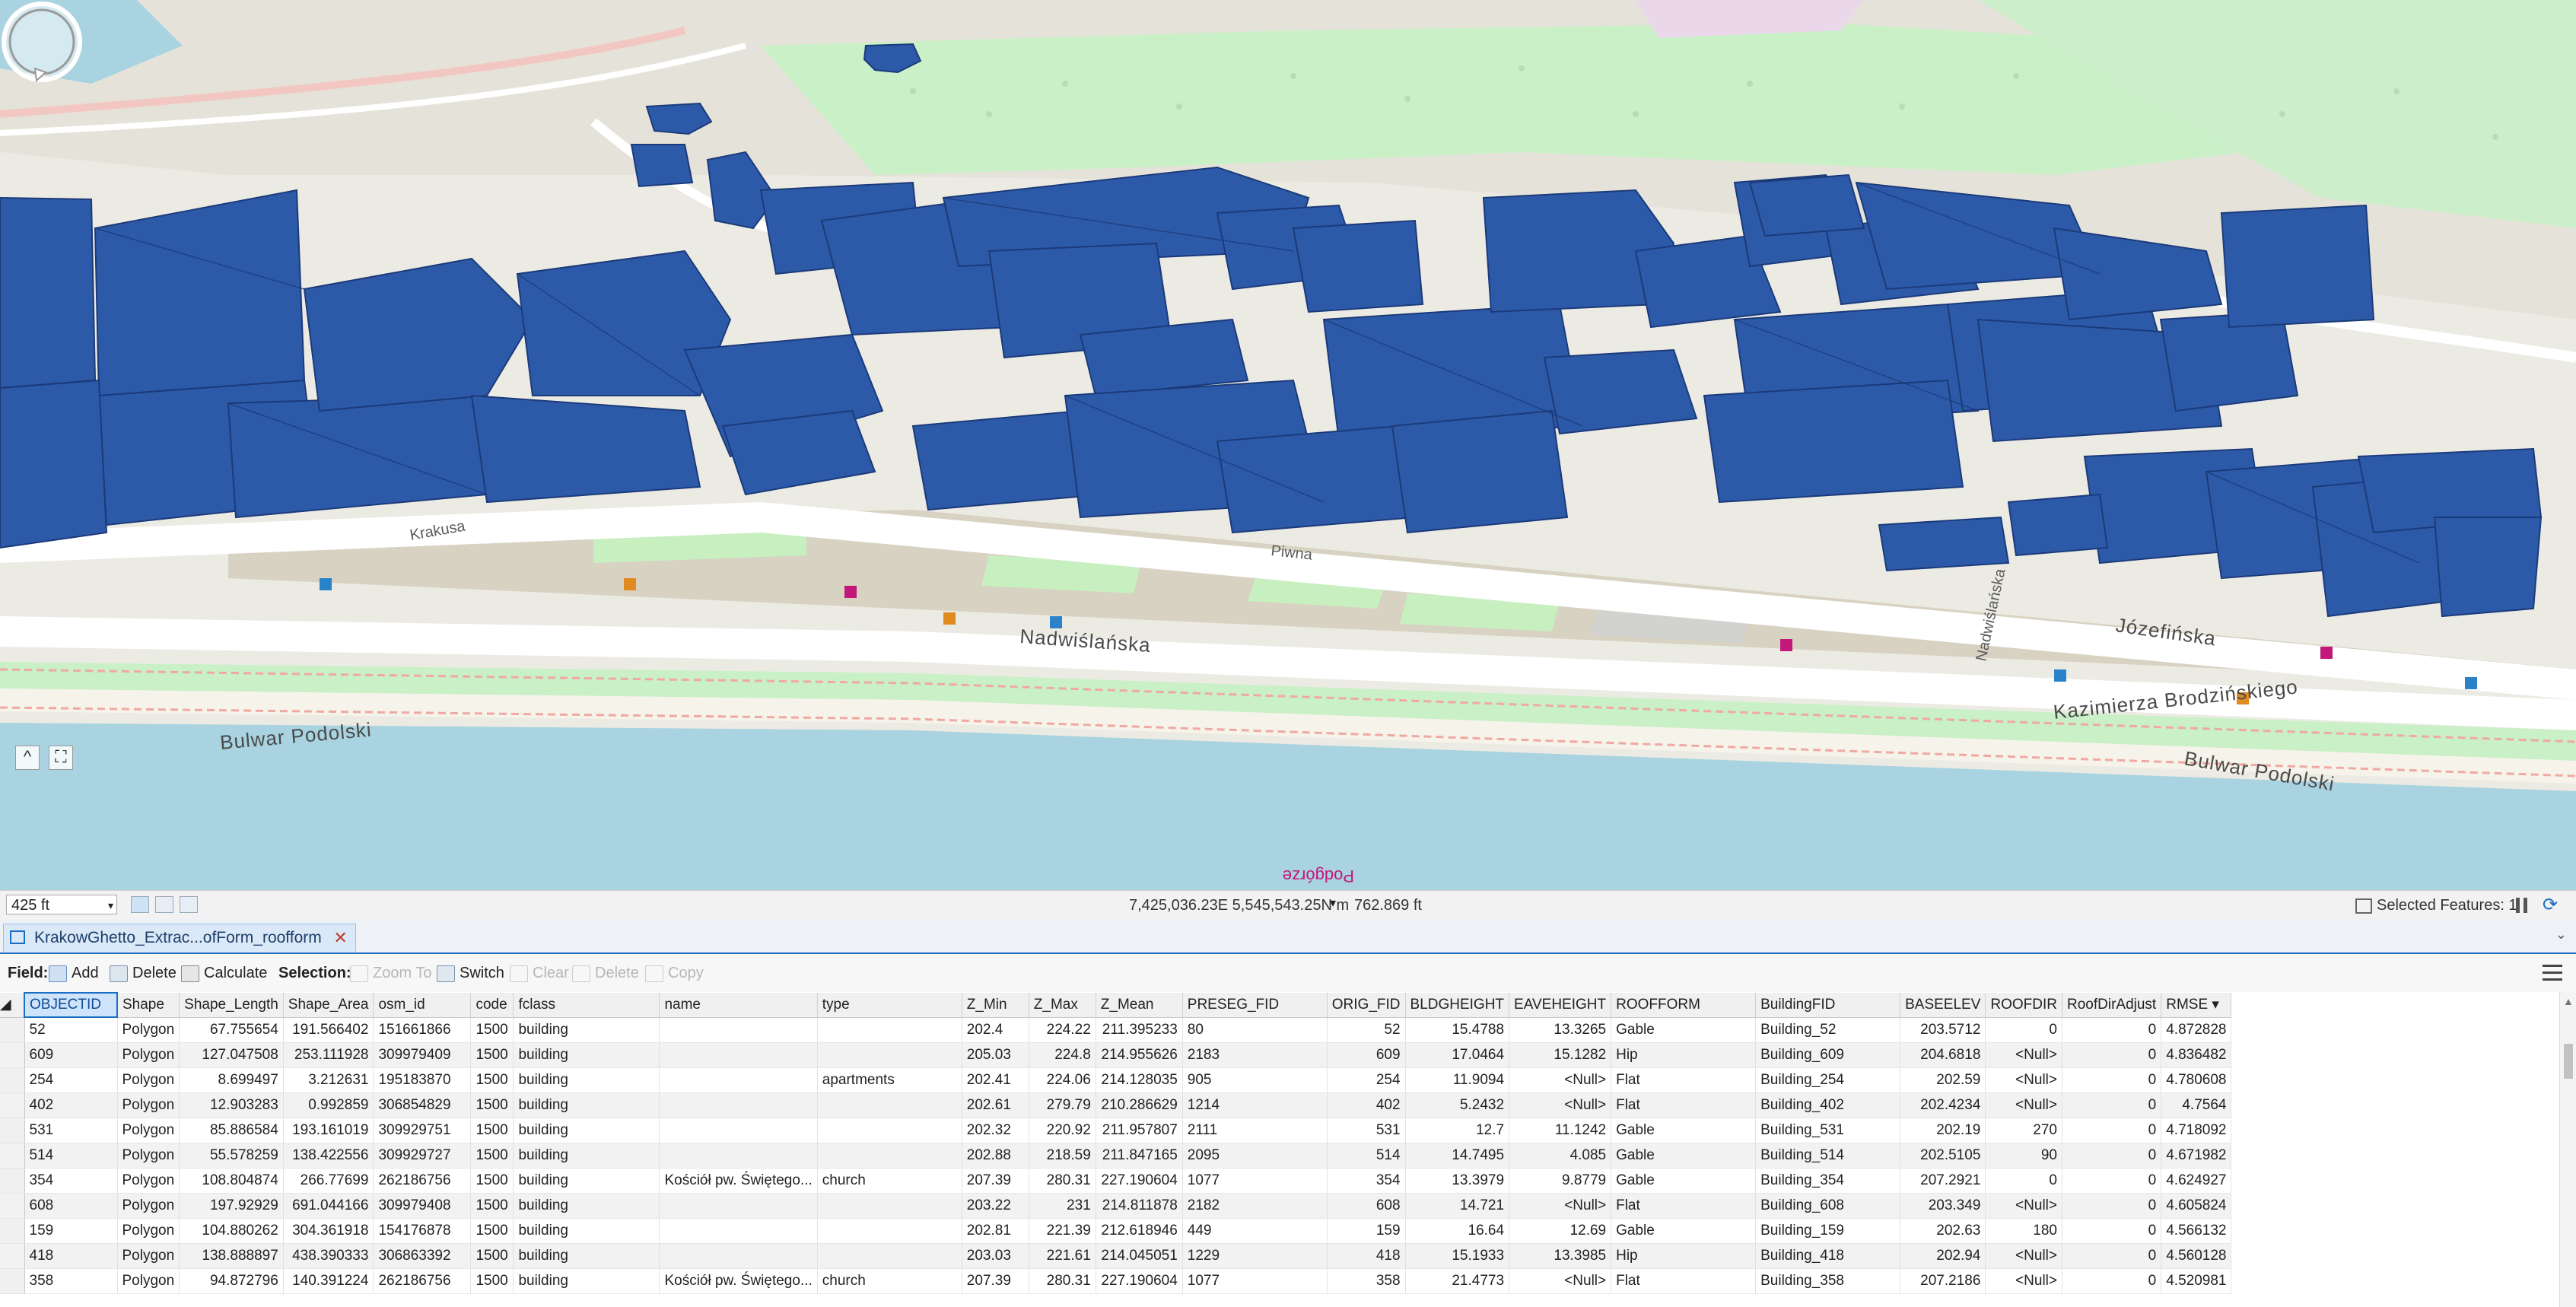  What do you see at coordinates (1139, 1055) in the screenshot?
I see `table-cell: 214.955626` at bounding box center [1139, 1055].